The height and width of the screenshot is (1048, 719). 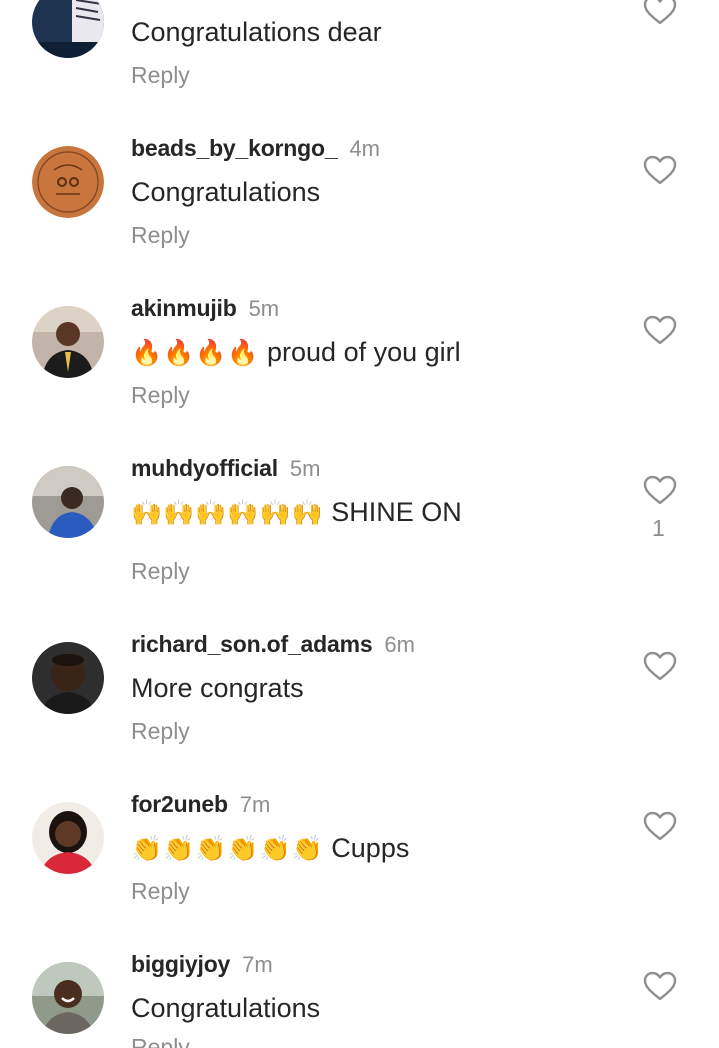 I want to click on clapping-hands-emoji: 👏👏👏👏👏👏, so click(x=227, y=848).